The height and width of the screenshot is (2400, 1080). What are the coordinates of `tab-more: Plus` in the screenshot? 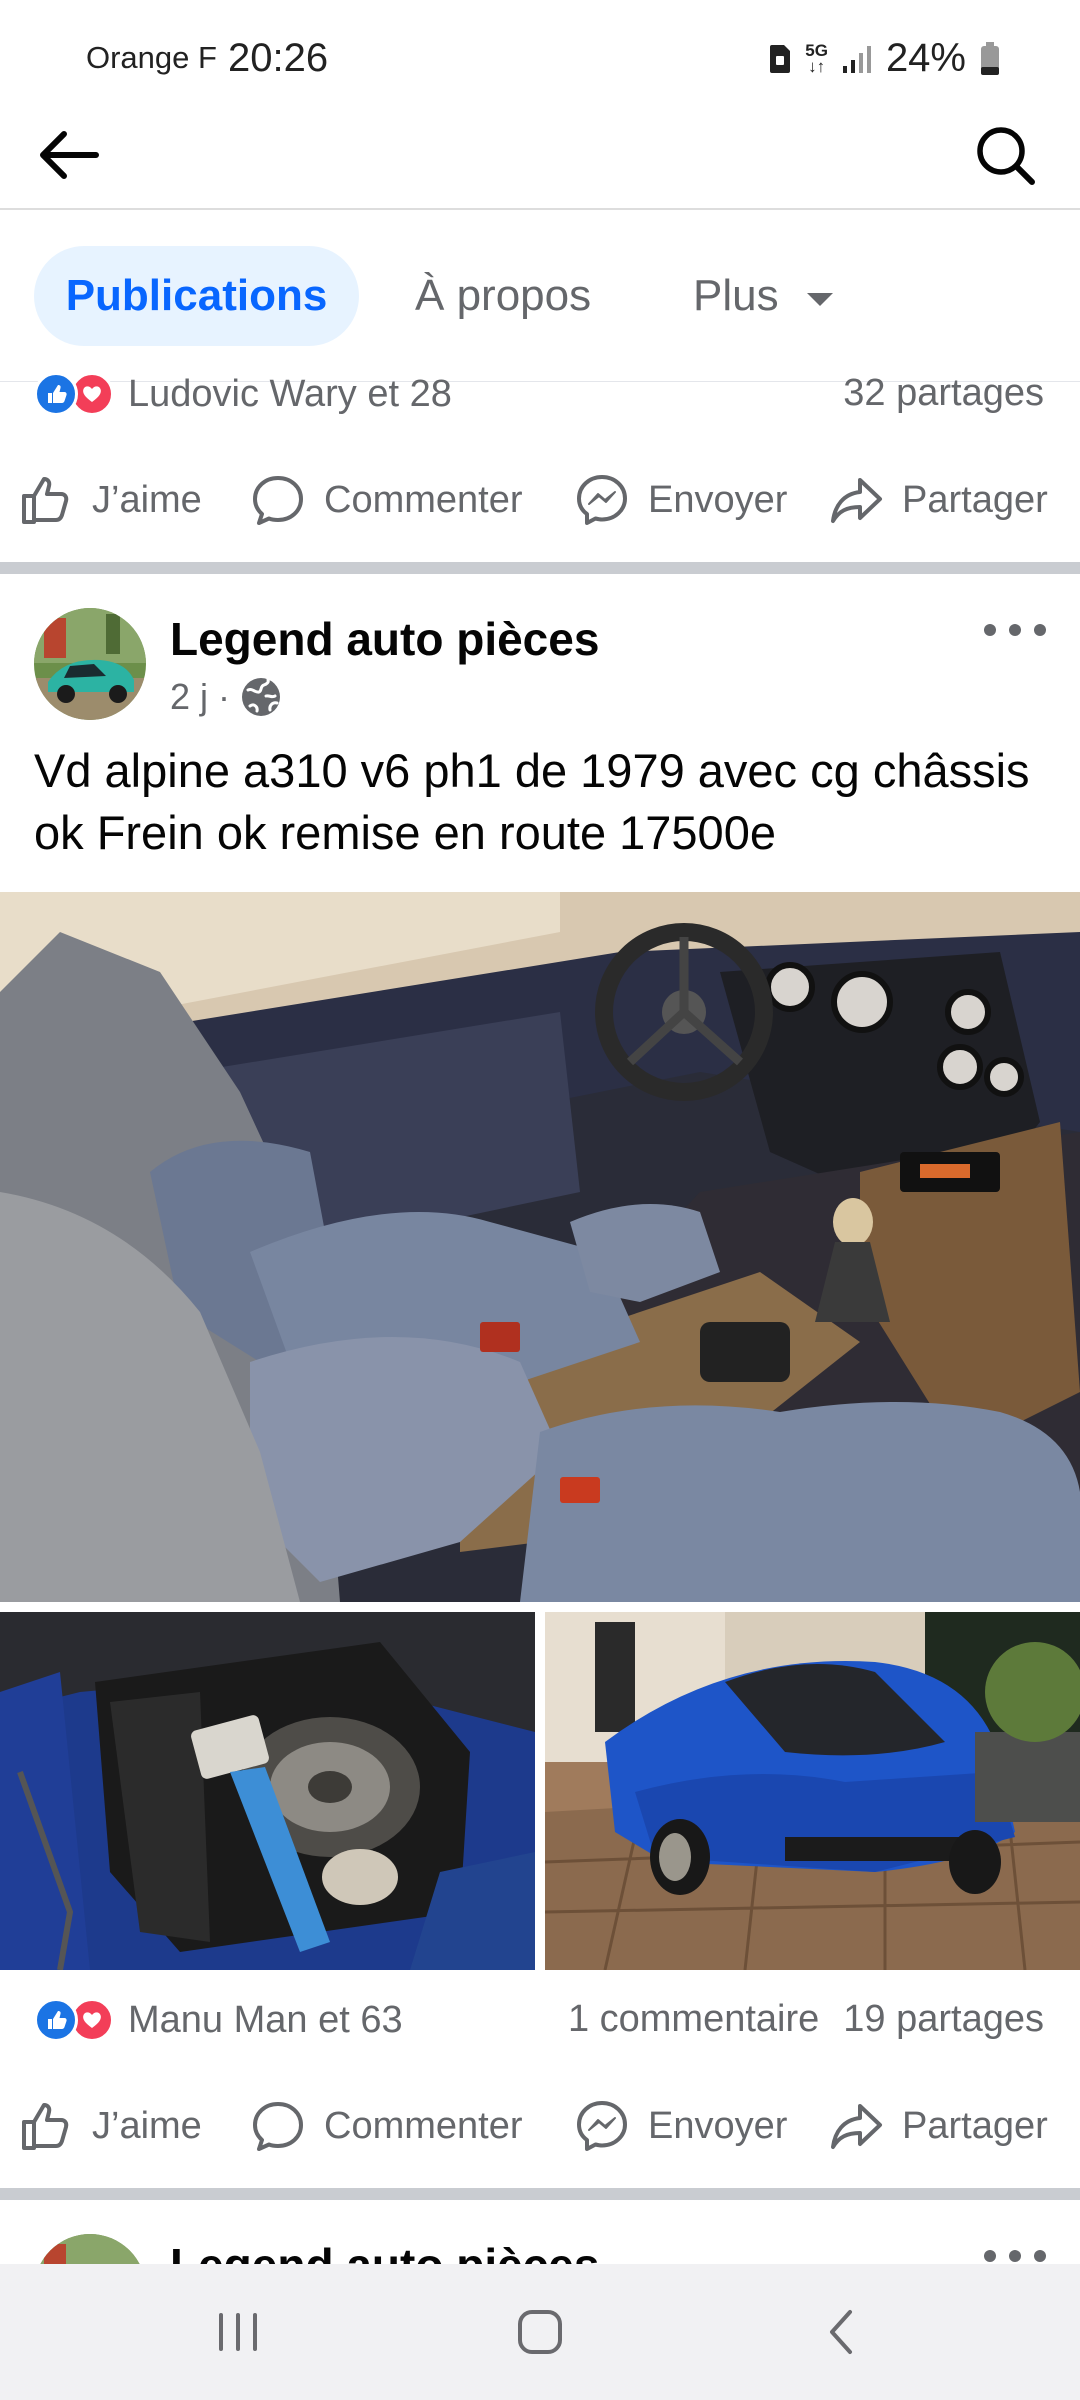 It's located at (763, 296).